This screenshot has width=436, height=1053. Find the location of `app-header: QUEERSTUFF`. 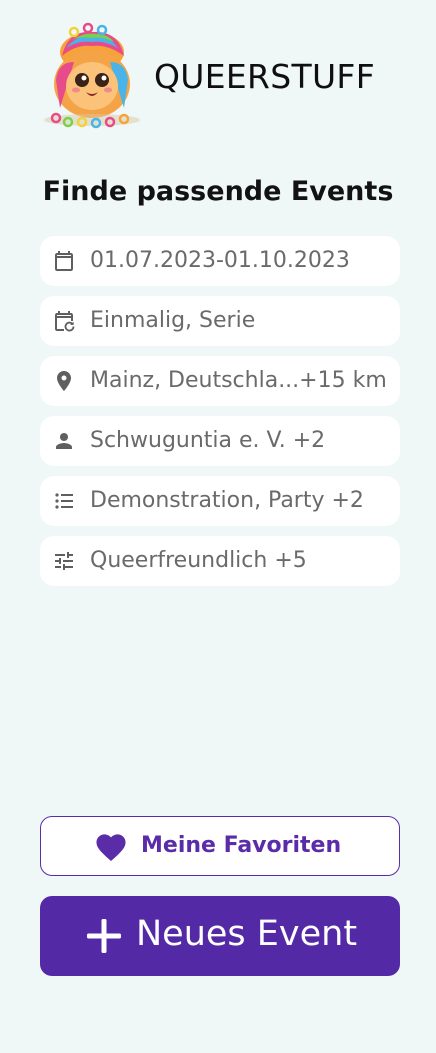

app-header: QUEERSTUFF is located at coordinates (218, 76).